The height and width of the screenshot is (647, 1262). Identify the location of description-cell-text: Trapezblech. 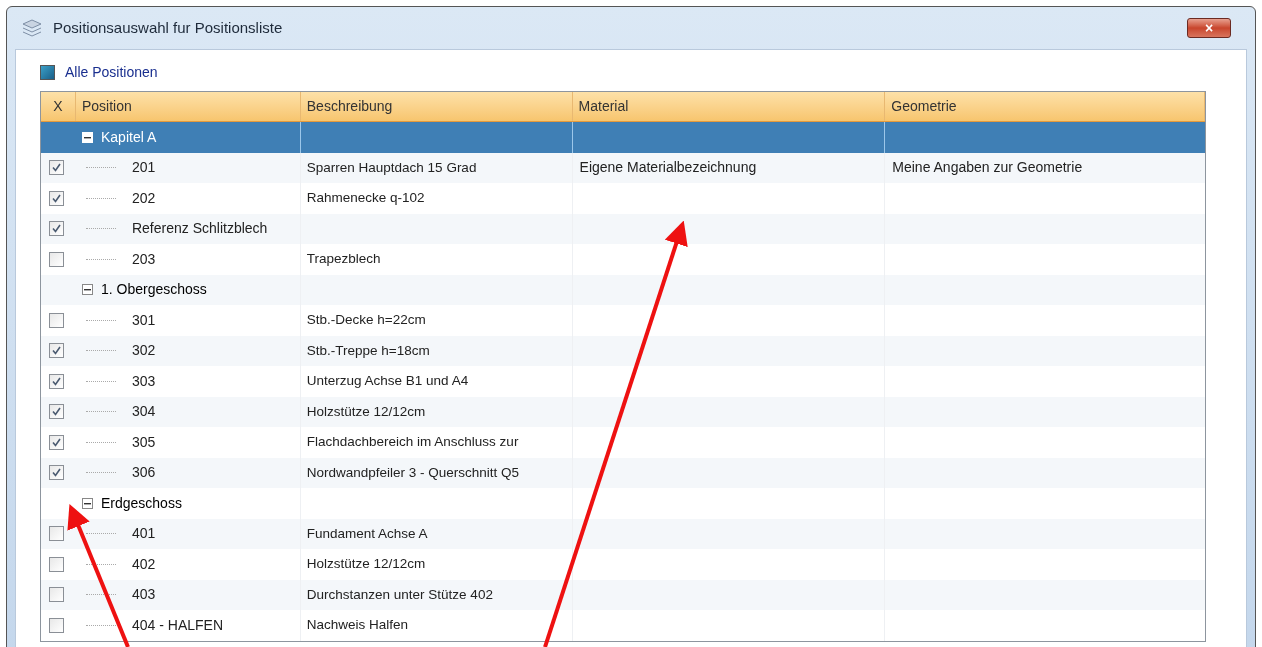
(343, 259).